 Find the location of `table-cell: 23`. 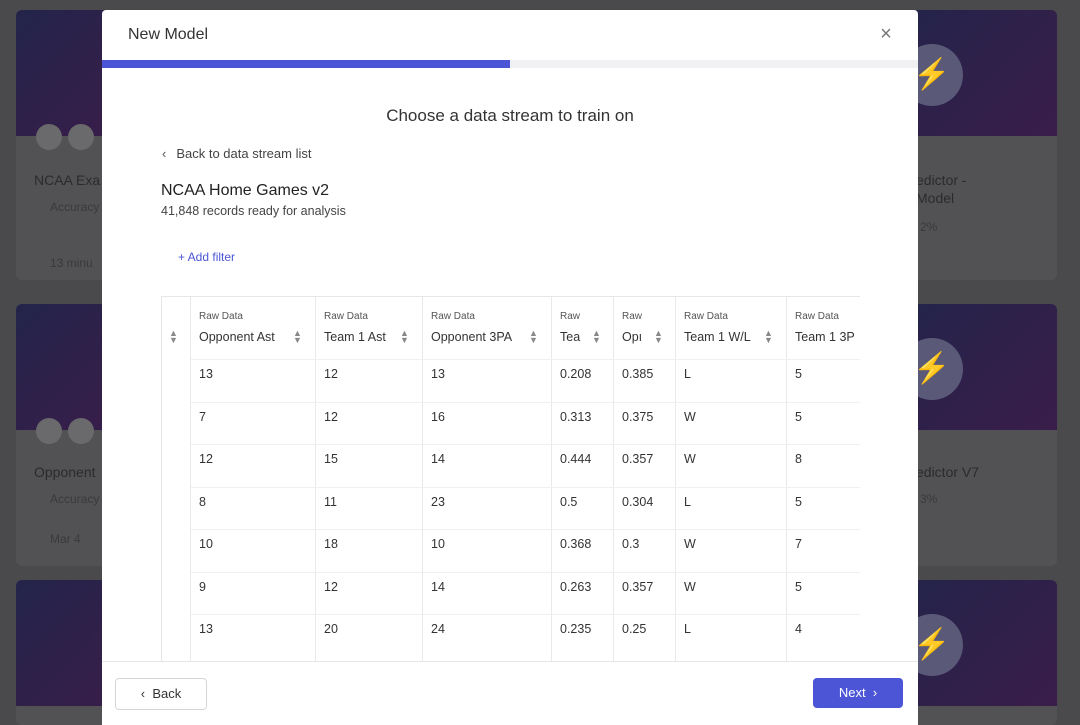

table-cell: 23 is located at coordinates (438, 501).